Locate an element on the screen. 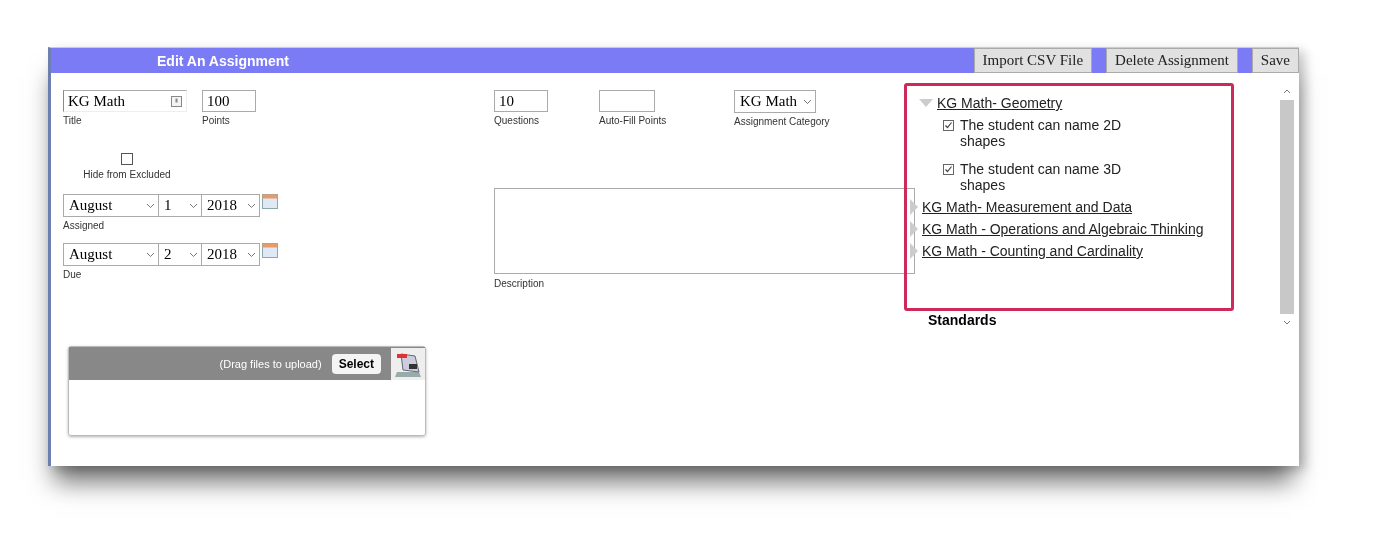  upload-hint: (Drag files to upload) is located at coordinates (270, 363).